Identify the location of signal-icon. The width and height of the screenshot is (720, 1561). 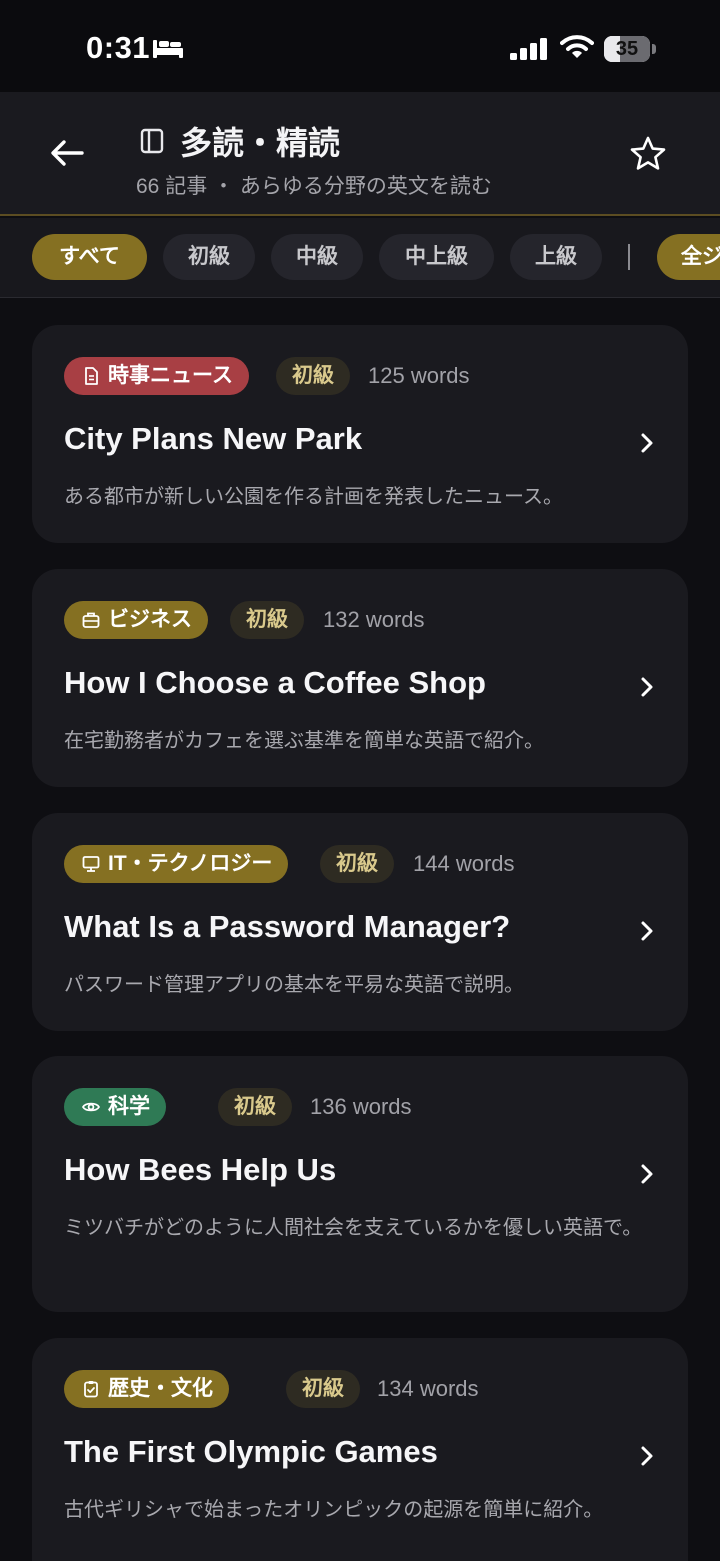
(528, 49).